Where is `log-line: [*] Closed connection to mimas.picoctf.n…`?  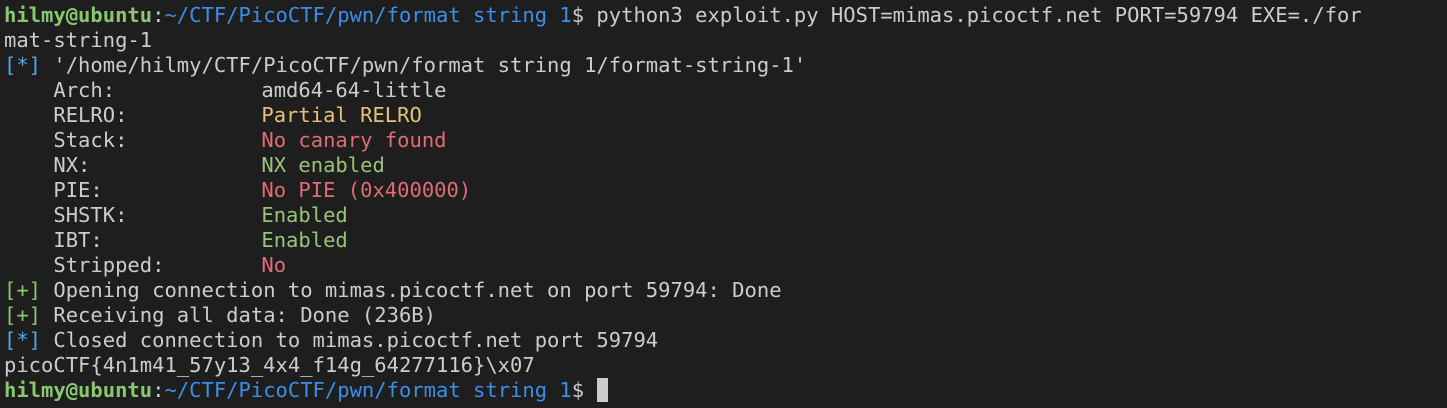 log-line: [*] Closed connection to mimas.picoctf.n… is located at coordinates (725, 340).